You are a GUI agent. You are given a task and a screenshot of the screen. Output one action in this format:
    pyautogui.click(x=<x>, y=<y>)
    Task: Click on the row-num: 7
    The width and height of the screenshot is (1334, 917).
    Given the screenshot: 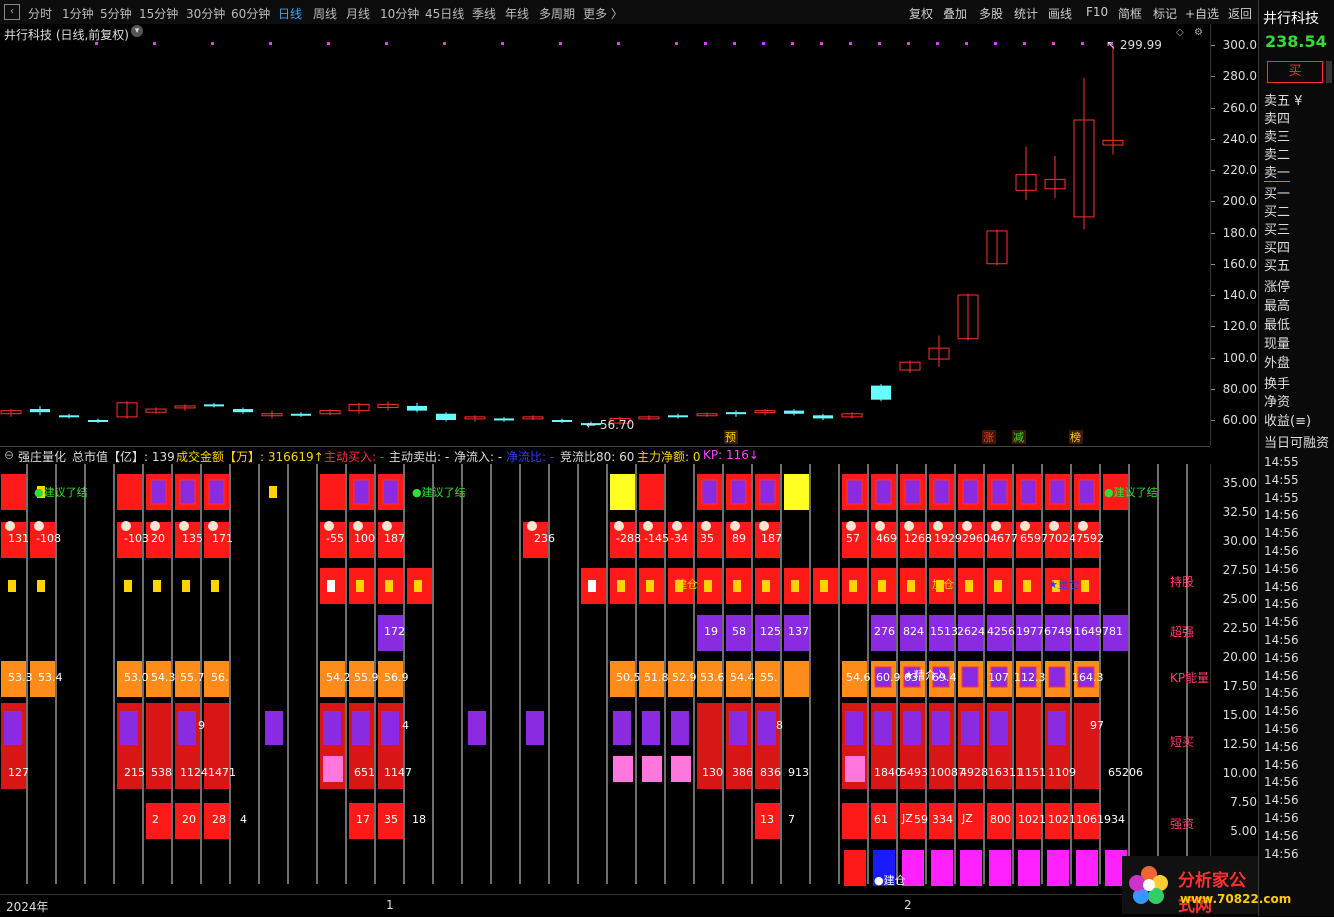 What is the action you would take?
    pyautogui.click(x=791, y=819)
    